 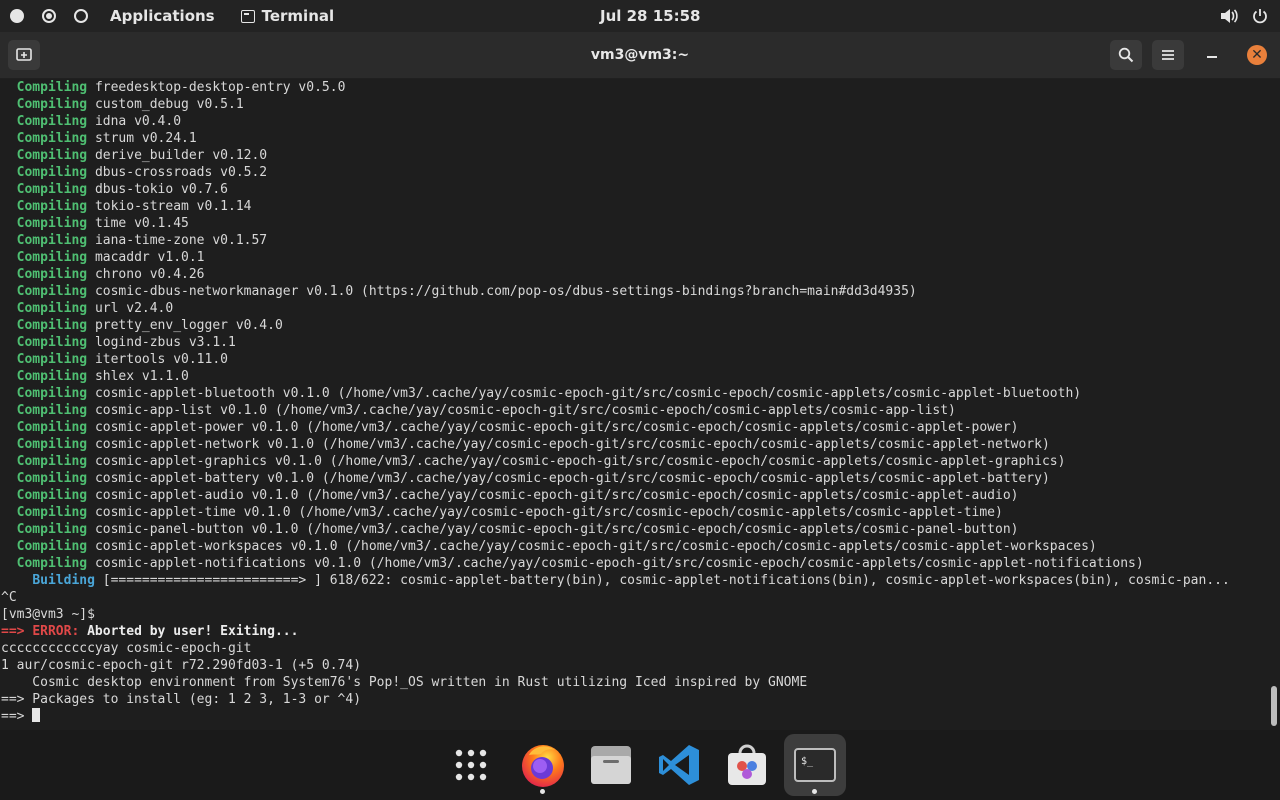 I want to click on compile-target: custom_debug v0.5.1, so click(x=169, y=104).